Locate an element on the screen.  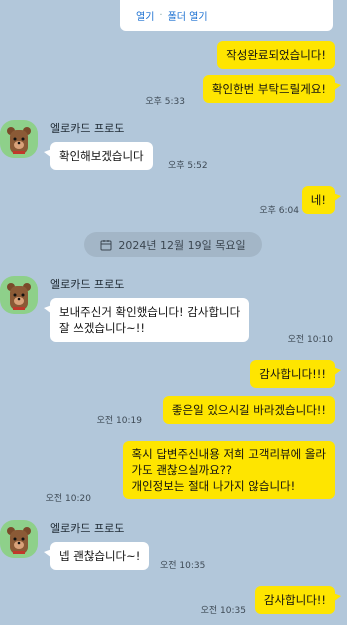
message-time: 오전 10:20 is located at coordinates (68, 499).